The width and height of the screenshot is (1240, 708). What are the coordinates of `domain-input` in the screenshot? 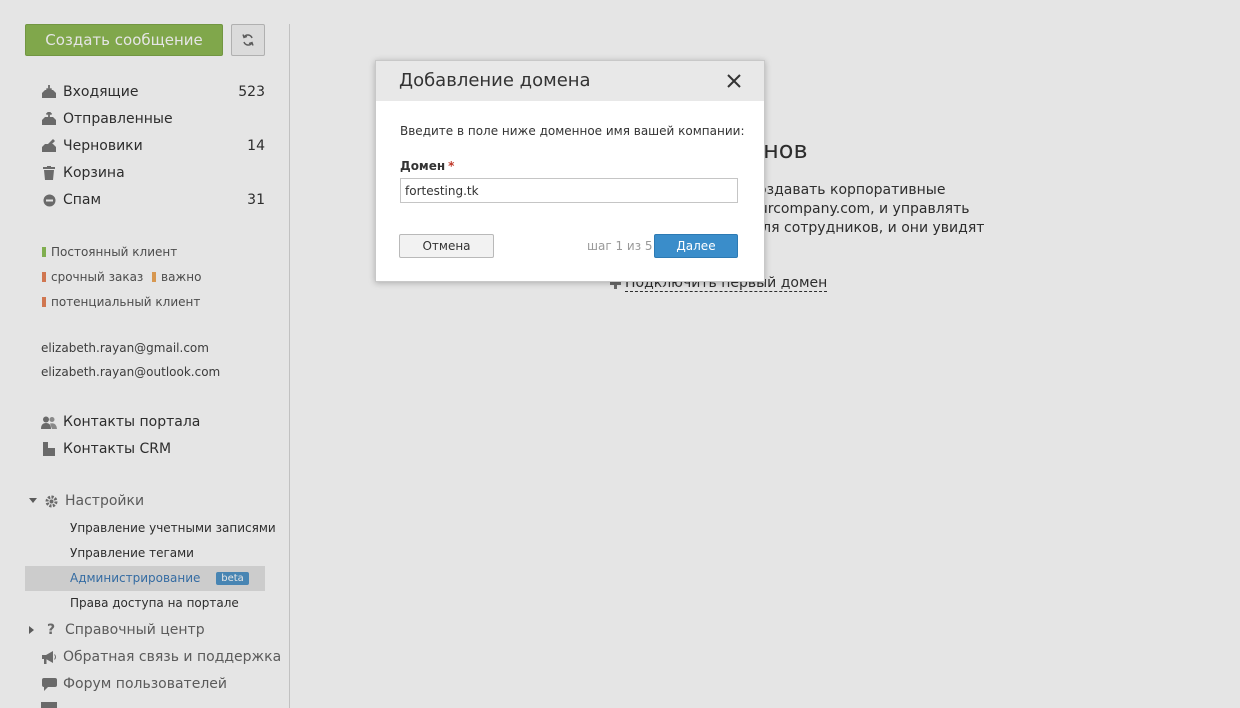 It's located at (569, 190).